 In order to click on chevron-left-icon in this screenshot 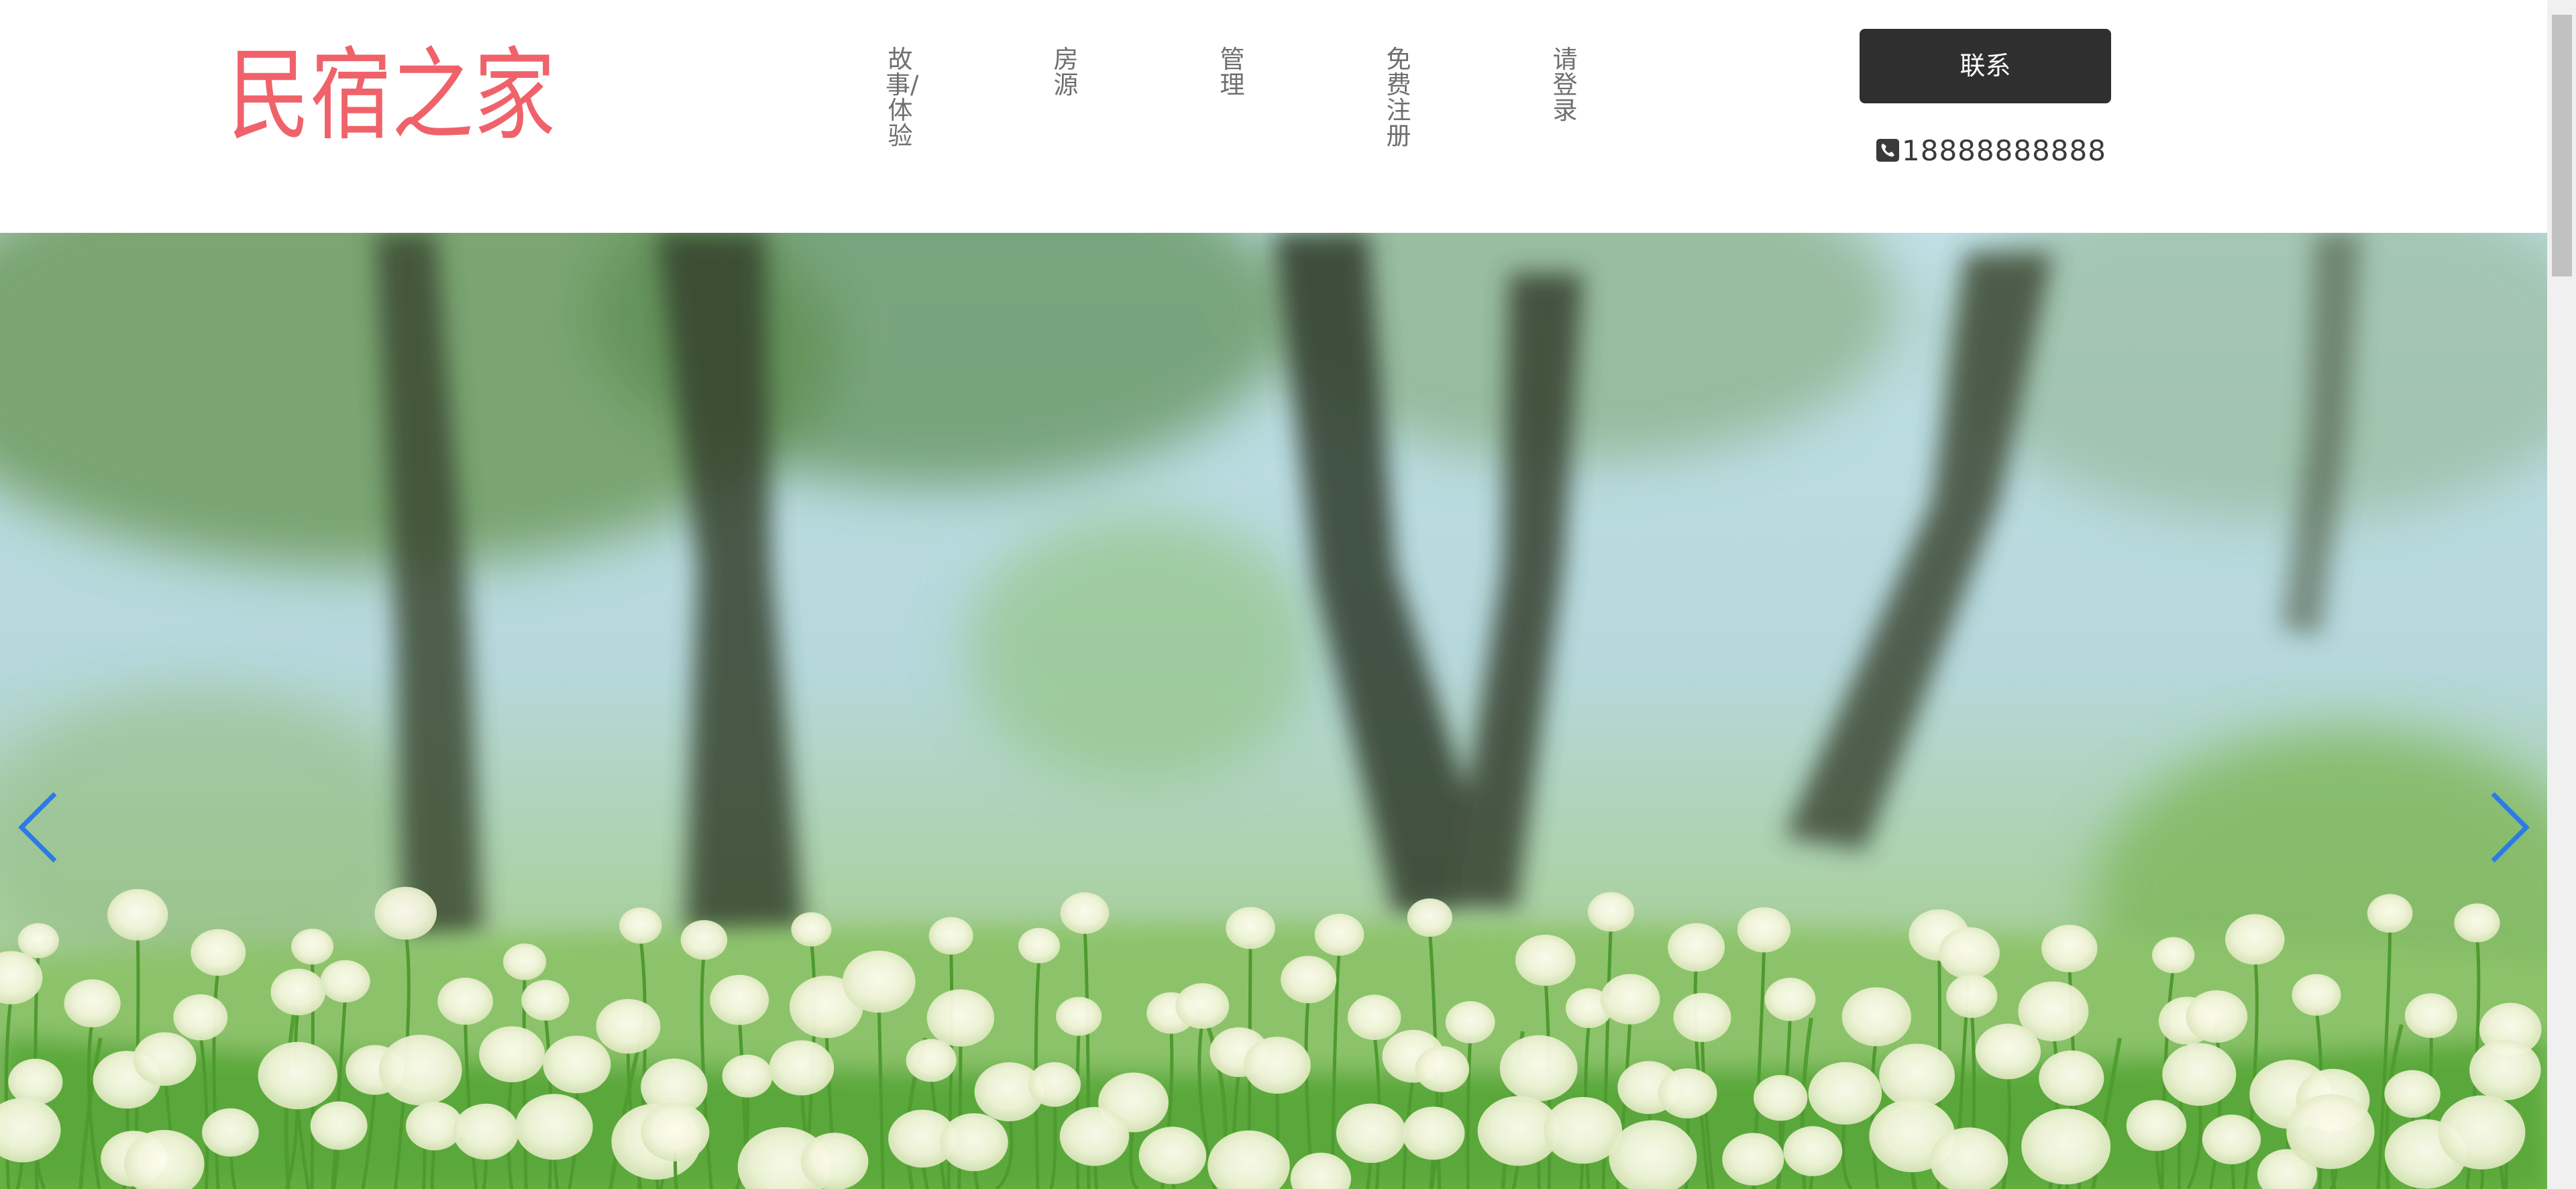, I will do `click(37, 827)`.